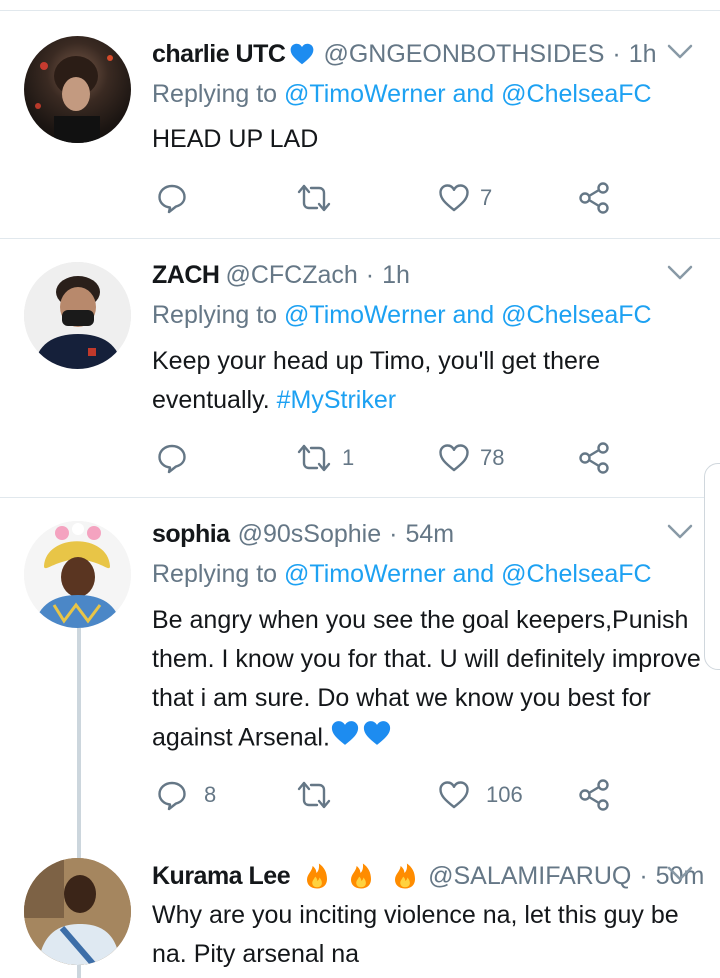 The image size is (720, 978). Describe the element at coordinates (486, 197) in the screenshot. I see `like-count: 7` at that location.